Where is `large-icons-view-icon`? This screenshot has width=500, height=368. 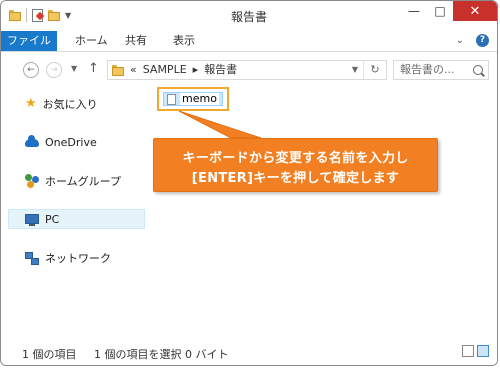
large-icons-view-icon is located at coordinates (483, 351).